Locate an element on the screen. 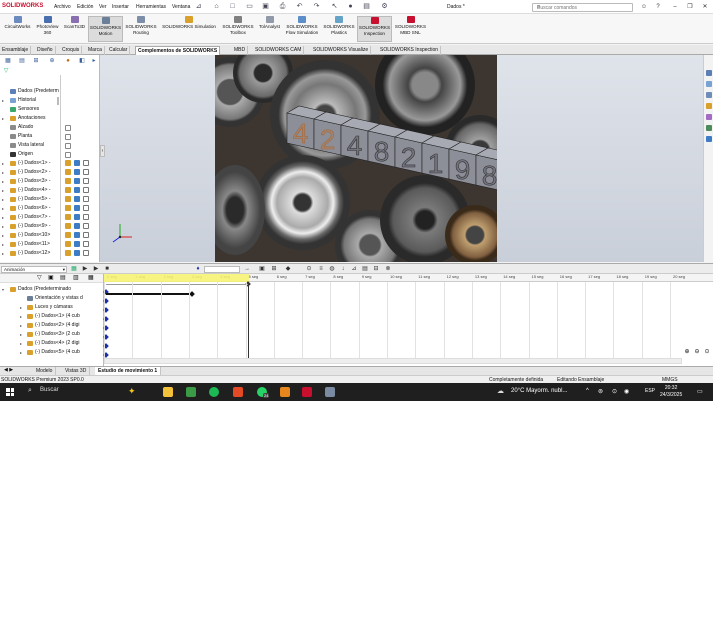 This screenshot has width=713, height=640. tree-item: Vista lateral is located at coordinates (49, 145).